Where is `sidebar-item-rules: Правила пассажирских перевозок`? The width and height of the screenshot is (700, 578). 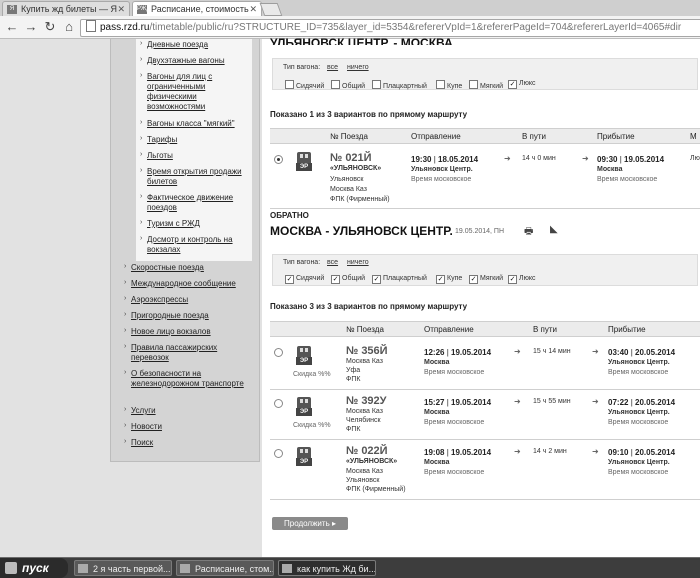 sidebar-item-rules: Правила пассажирских перевозок is located at coordinates (193, 353).